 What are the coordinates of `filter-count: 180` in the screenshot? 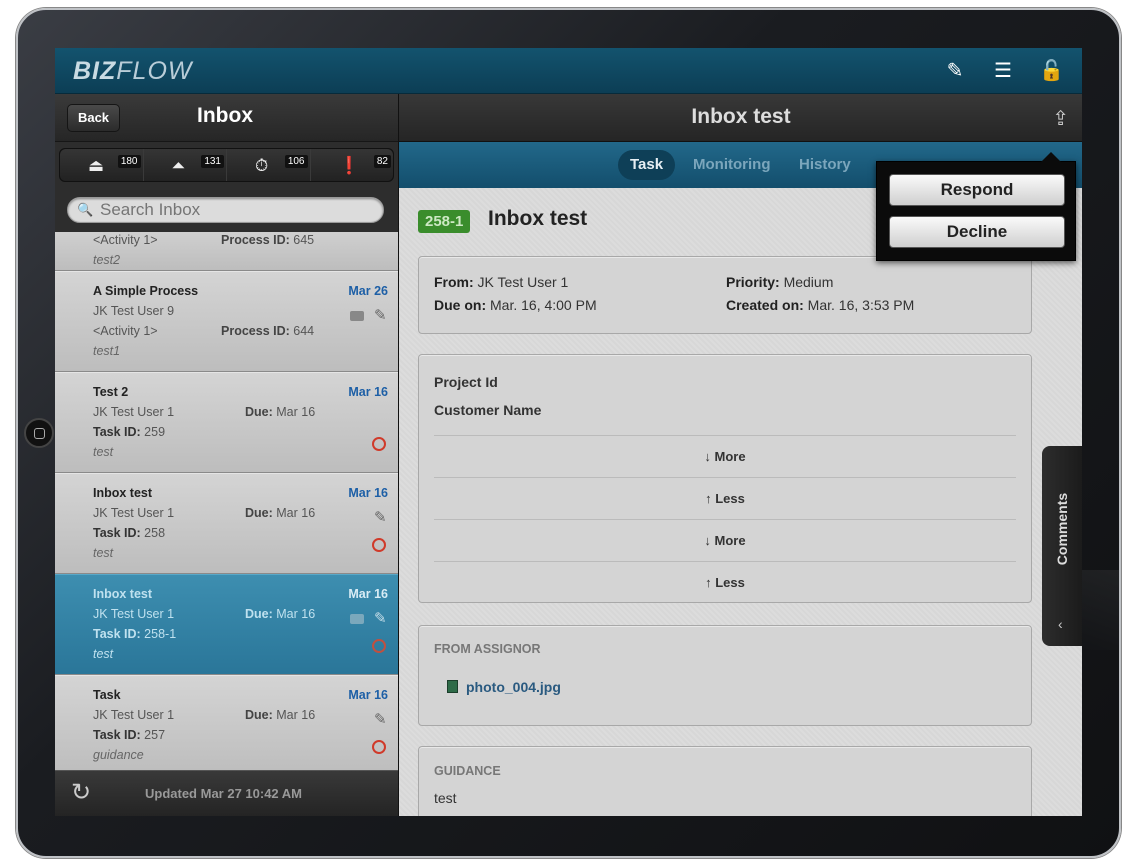 It's located at (129, 161).